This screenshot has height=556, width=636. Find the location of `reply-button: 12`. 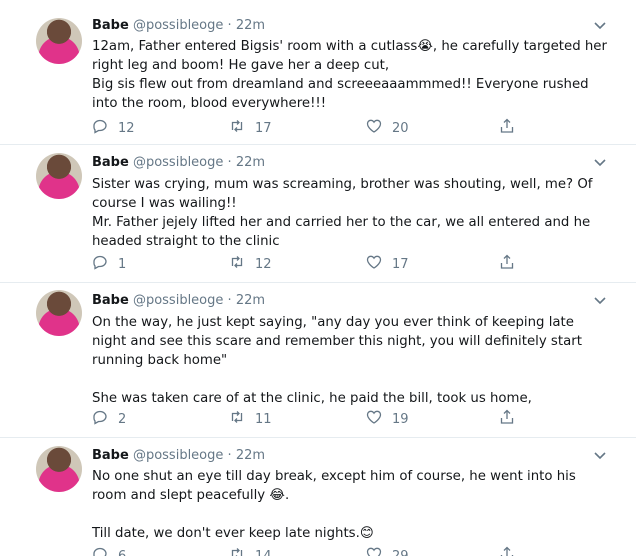

reply-button: 12 is located at coordinates (113, 128).